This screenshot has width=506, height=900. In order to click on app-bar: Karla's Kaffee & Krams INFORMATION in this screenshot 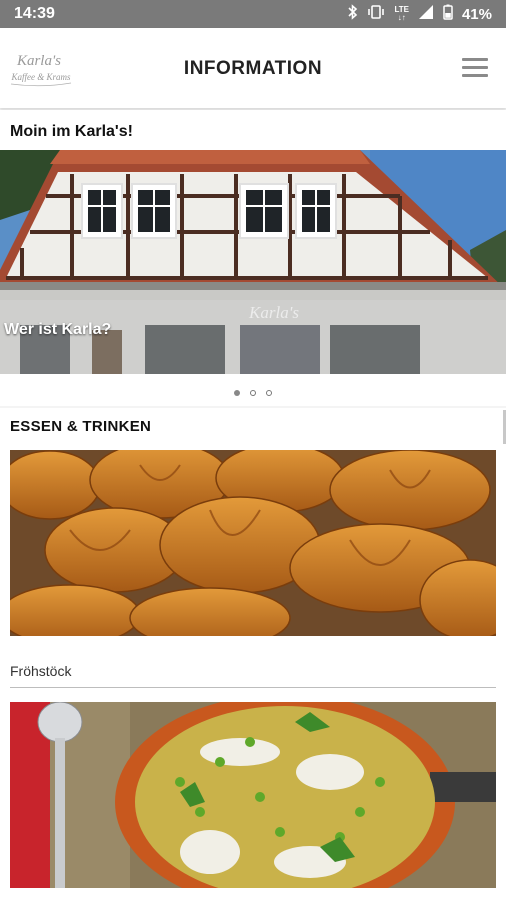, I will do `click(253, 68)`.